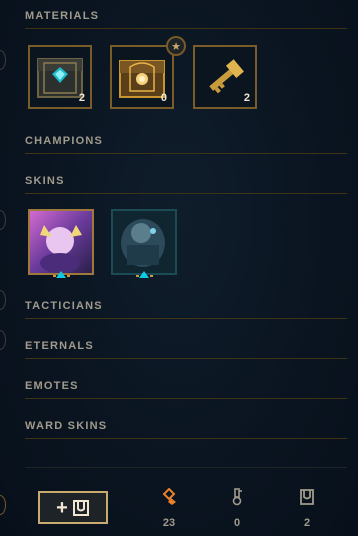  What do you see at coordinates (169, 496) in the screenshot?
I see `orange-essence-icon` at bounding box center [169, 496].